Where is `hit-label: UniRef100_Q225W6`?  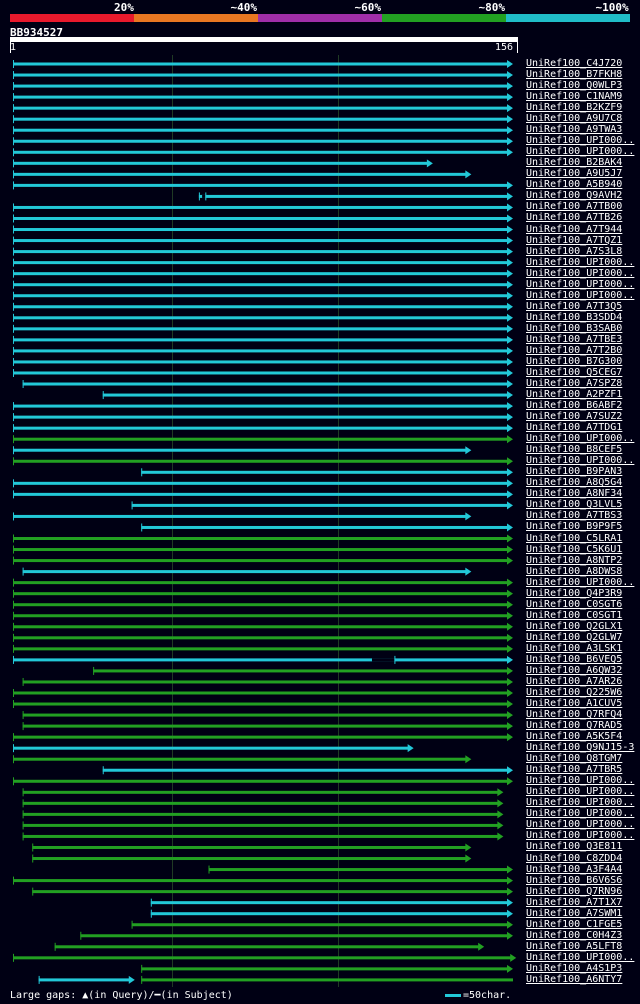
hit-label: UniRef100_Q225W6 is located at coordinates (574, 692).